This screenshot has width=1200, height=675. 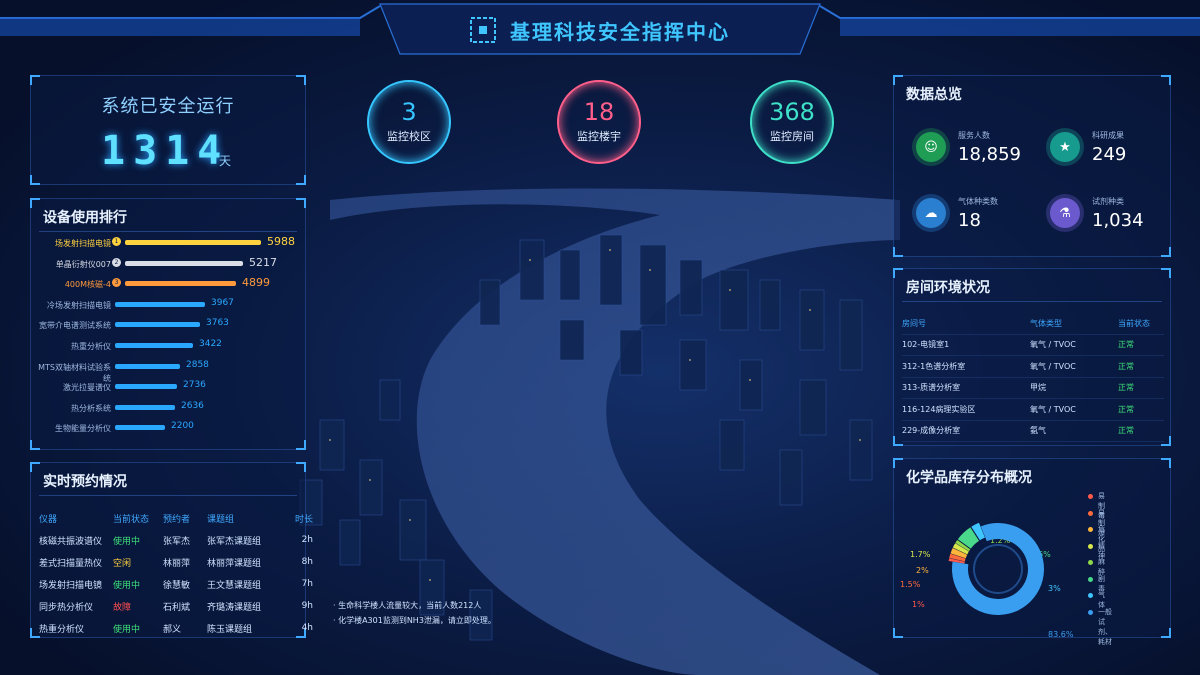 What do you see at coordinates (922, 570) in the screenshot?
I see `pie-label: 2%` at bounding box center [922, 570].